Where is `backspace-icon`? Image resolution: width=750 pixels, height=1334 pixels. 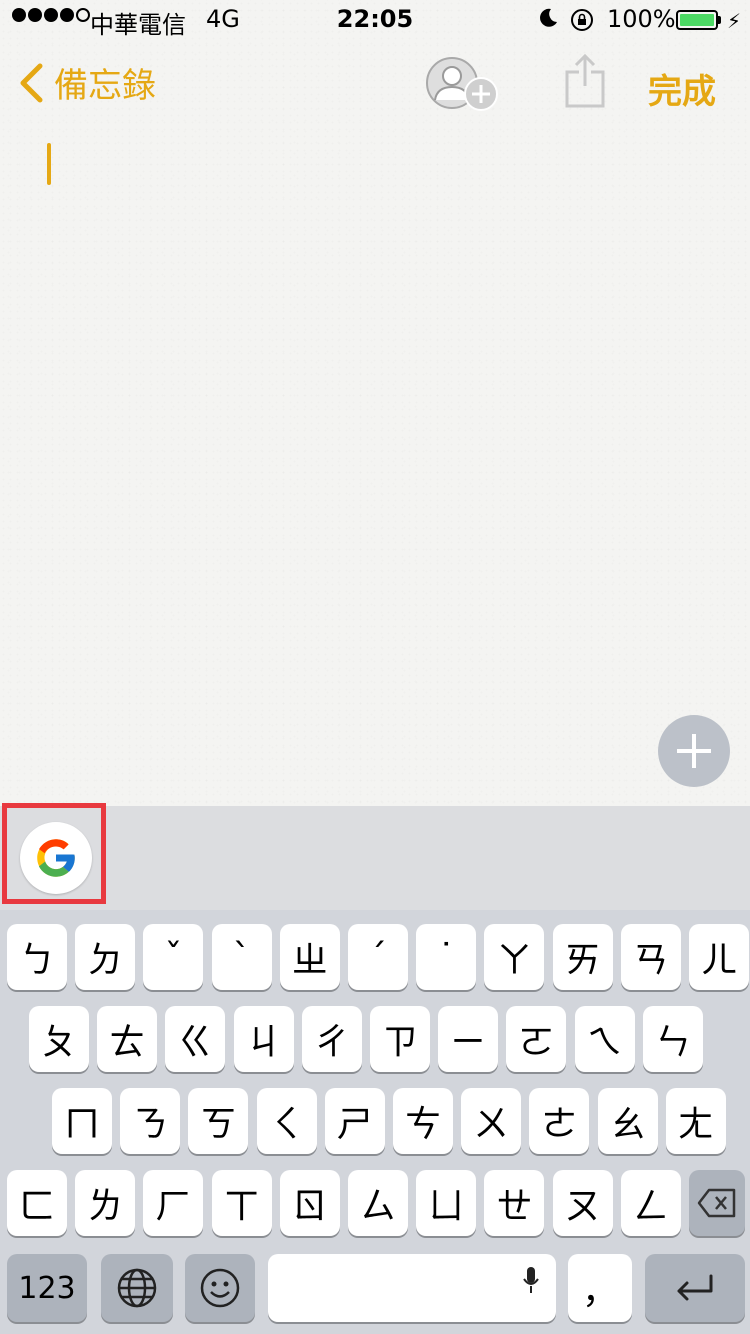 backspace-icon is located at coordinates (716, 1203).